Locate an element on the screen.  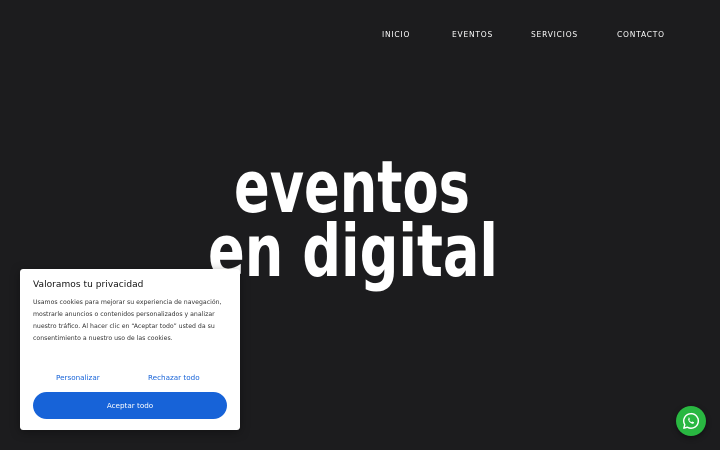
nav-item-inicio: INICIO is located at coordinates (396, 35).